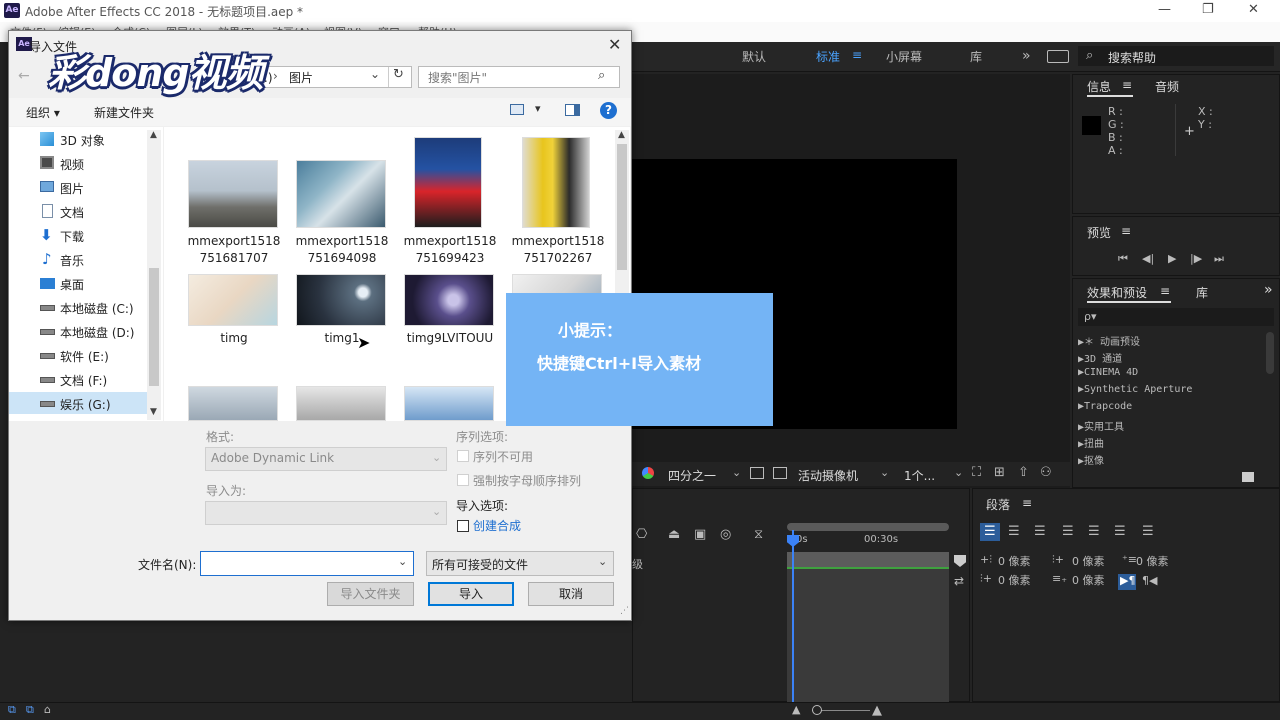  What do you see at coordinates (648, 473) in the screenshot?
I see `color-channel-icon` at bounding box center [648, 473].